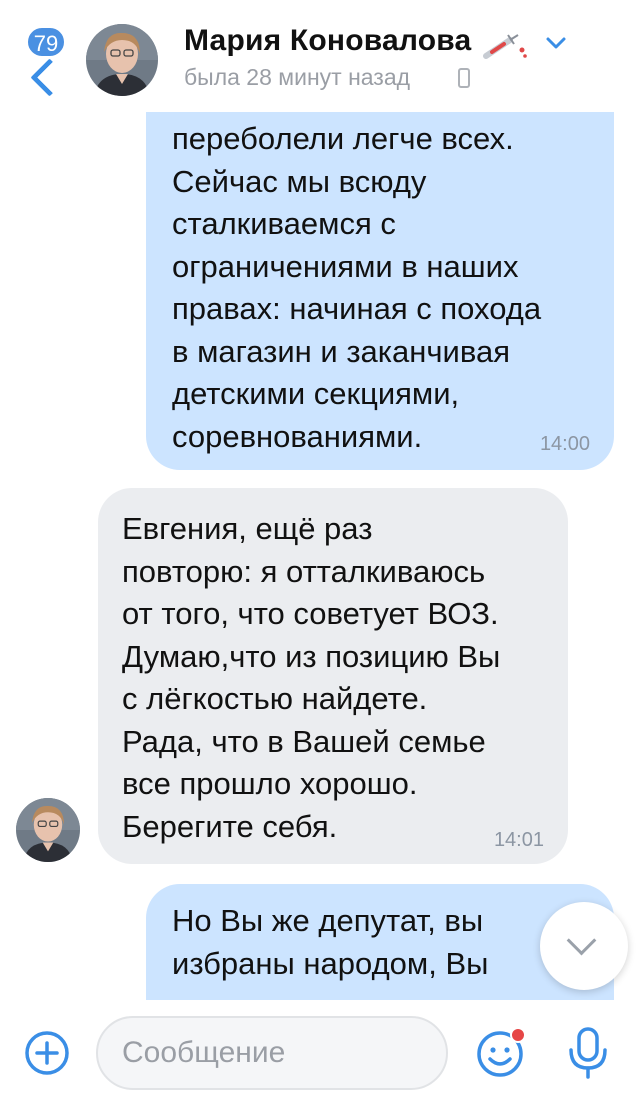 The width and height of the screenshot is (640, 1096). I want to click on sender-avatar, so click(48, 830).